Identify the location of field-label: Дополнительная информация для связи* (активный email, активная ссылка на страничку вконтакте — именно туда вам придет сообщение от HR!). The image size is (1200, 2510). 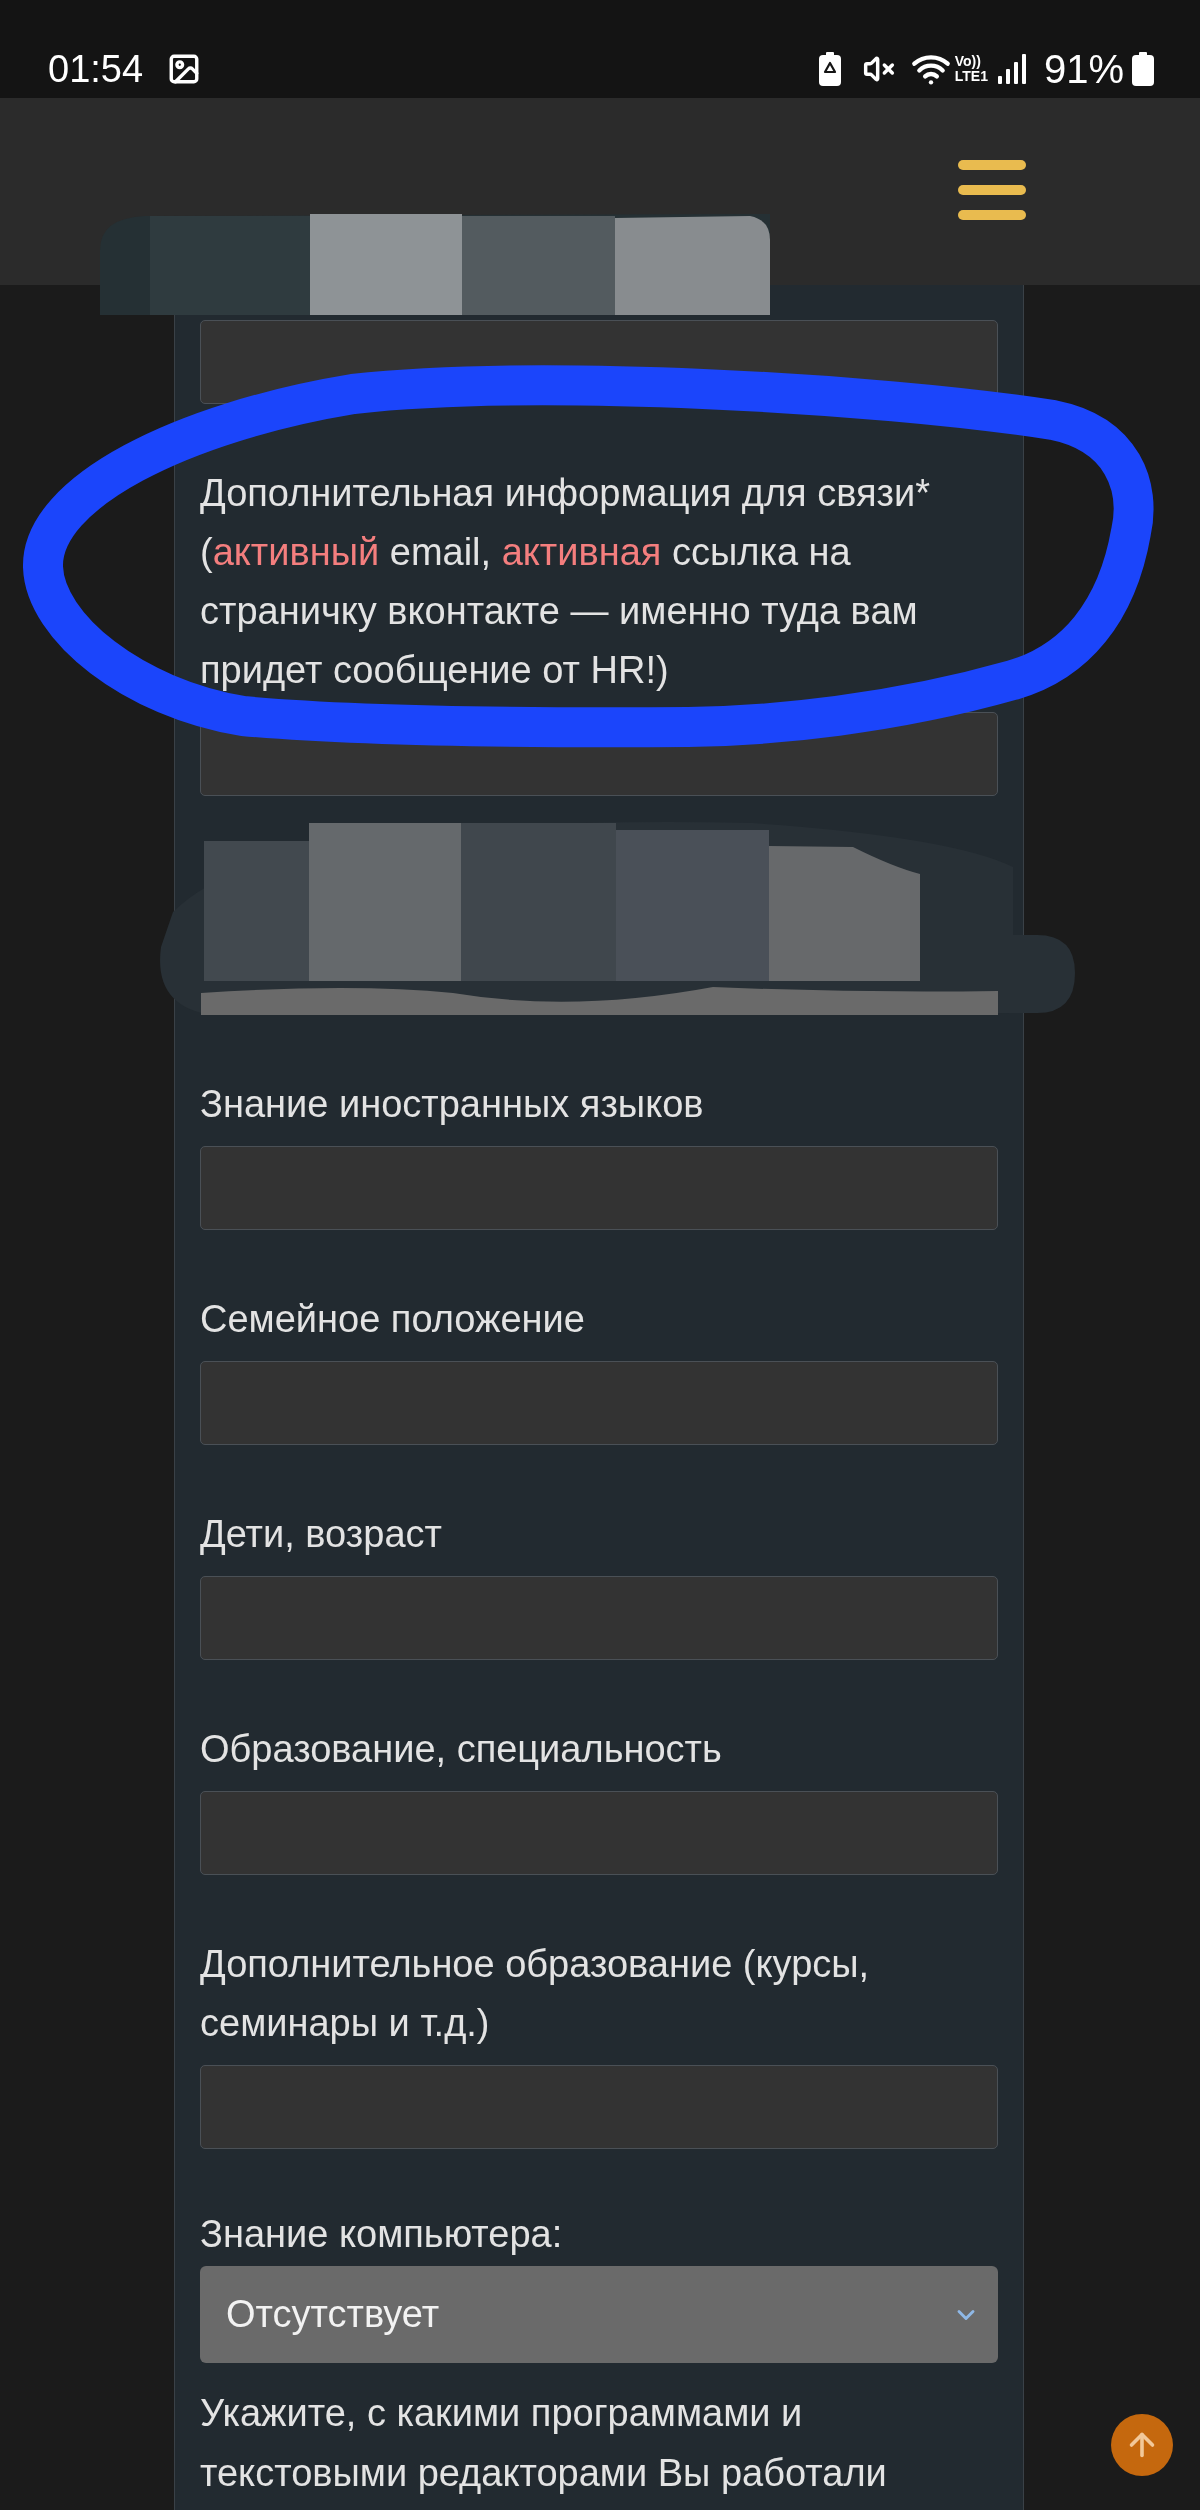
(565, 582).